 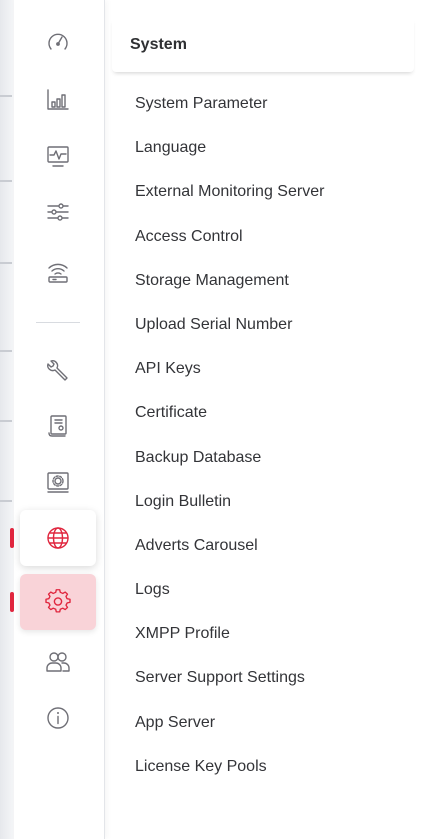 I want to click on rail-item-monitor, so click(x=58, y=156).